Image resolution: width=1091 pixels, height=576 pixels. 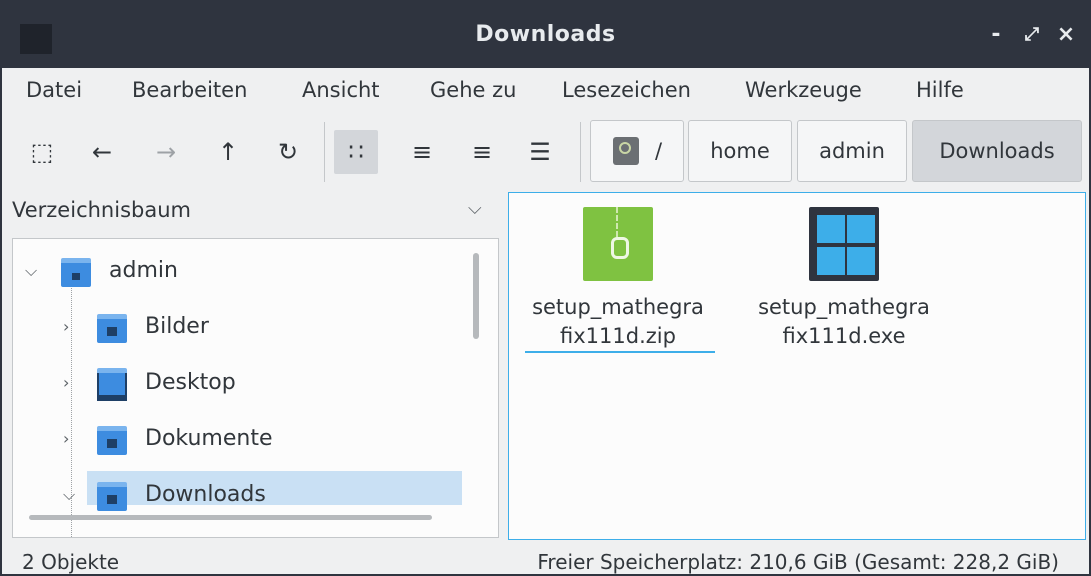 What do you see at coordinates (76, 272) in the screenshot?
I see `home-folder-icon` at bounding box center [76, 272].